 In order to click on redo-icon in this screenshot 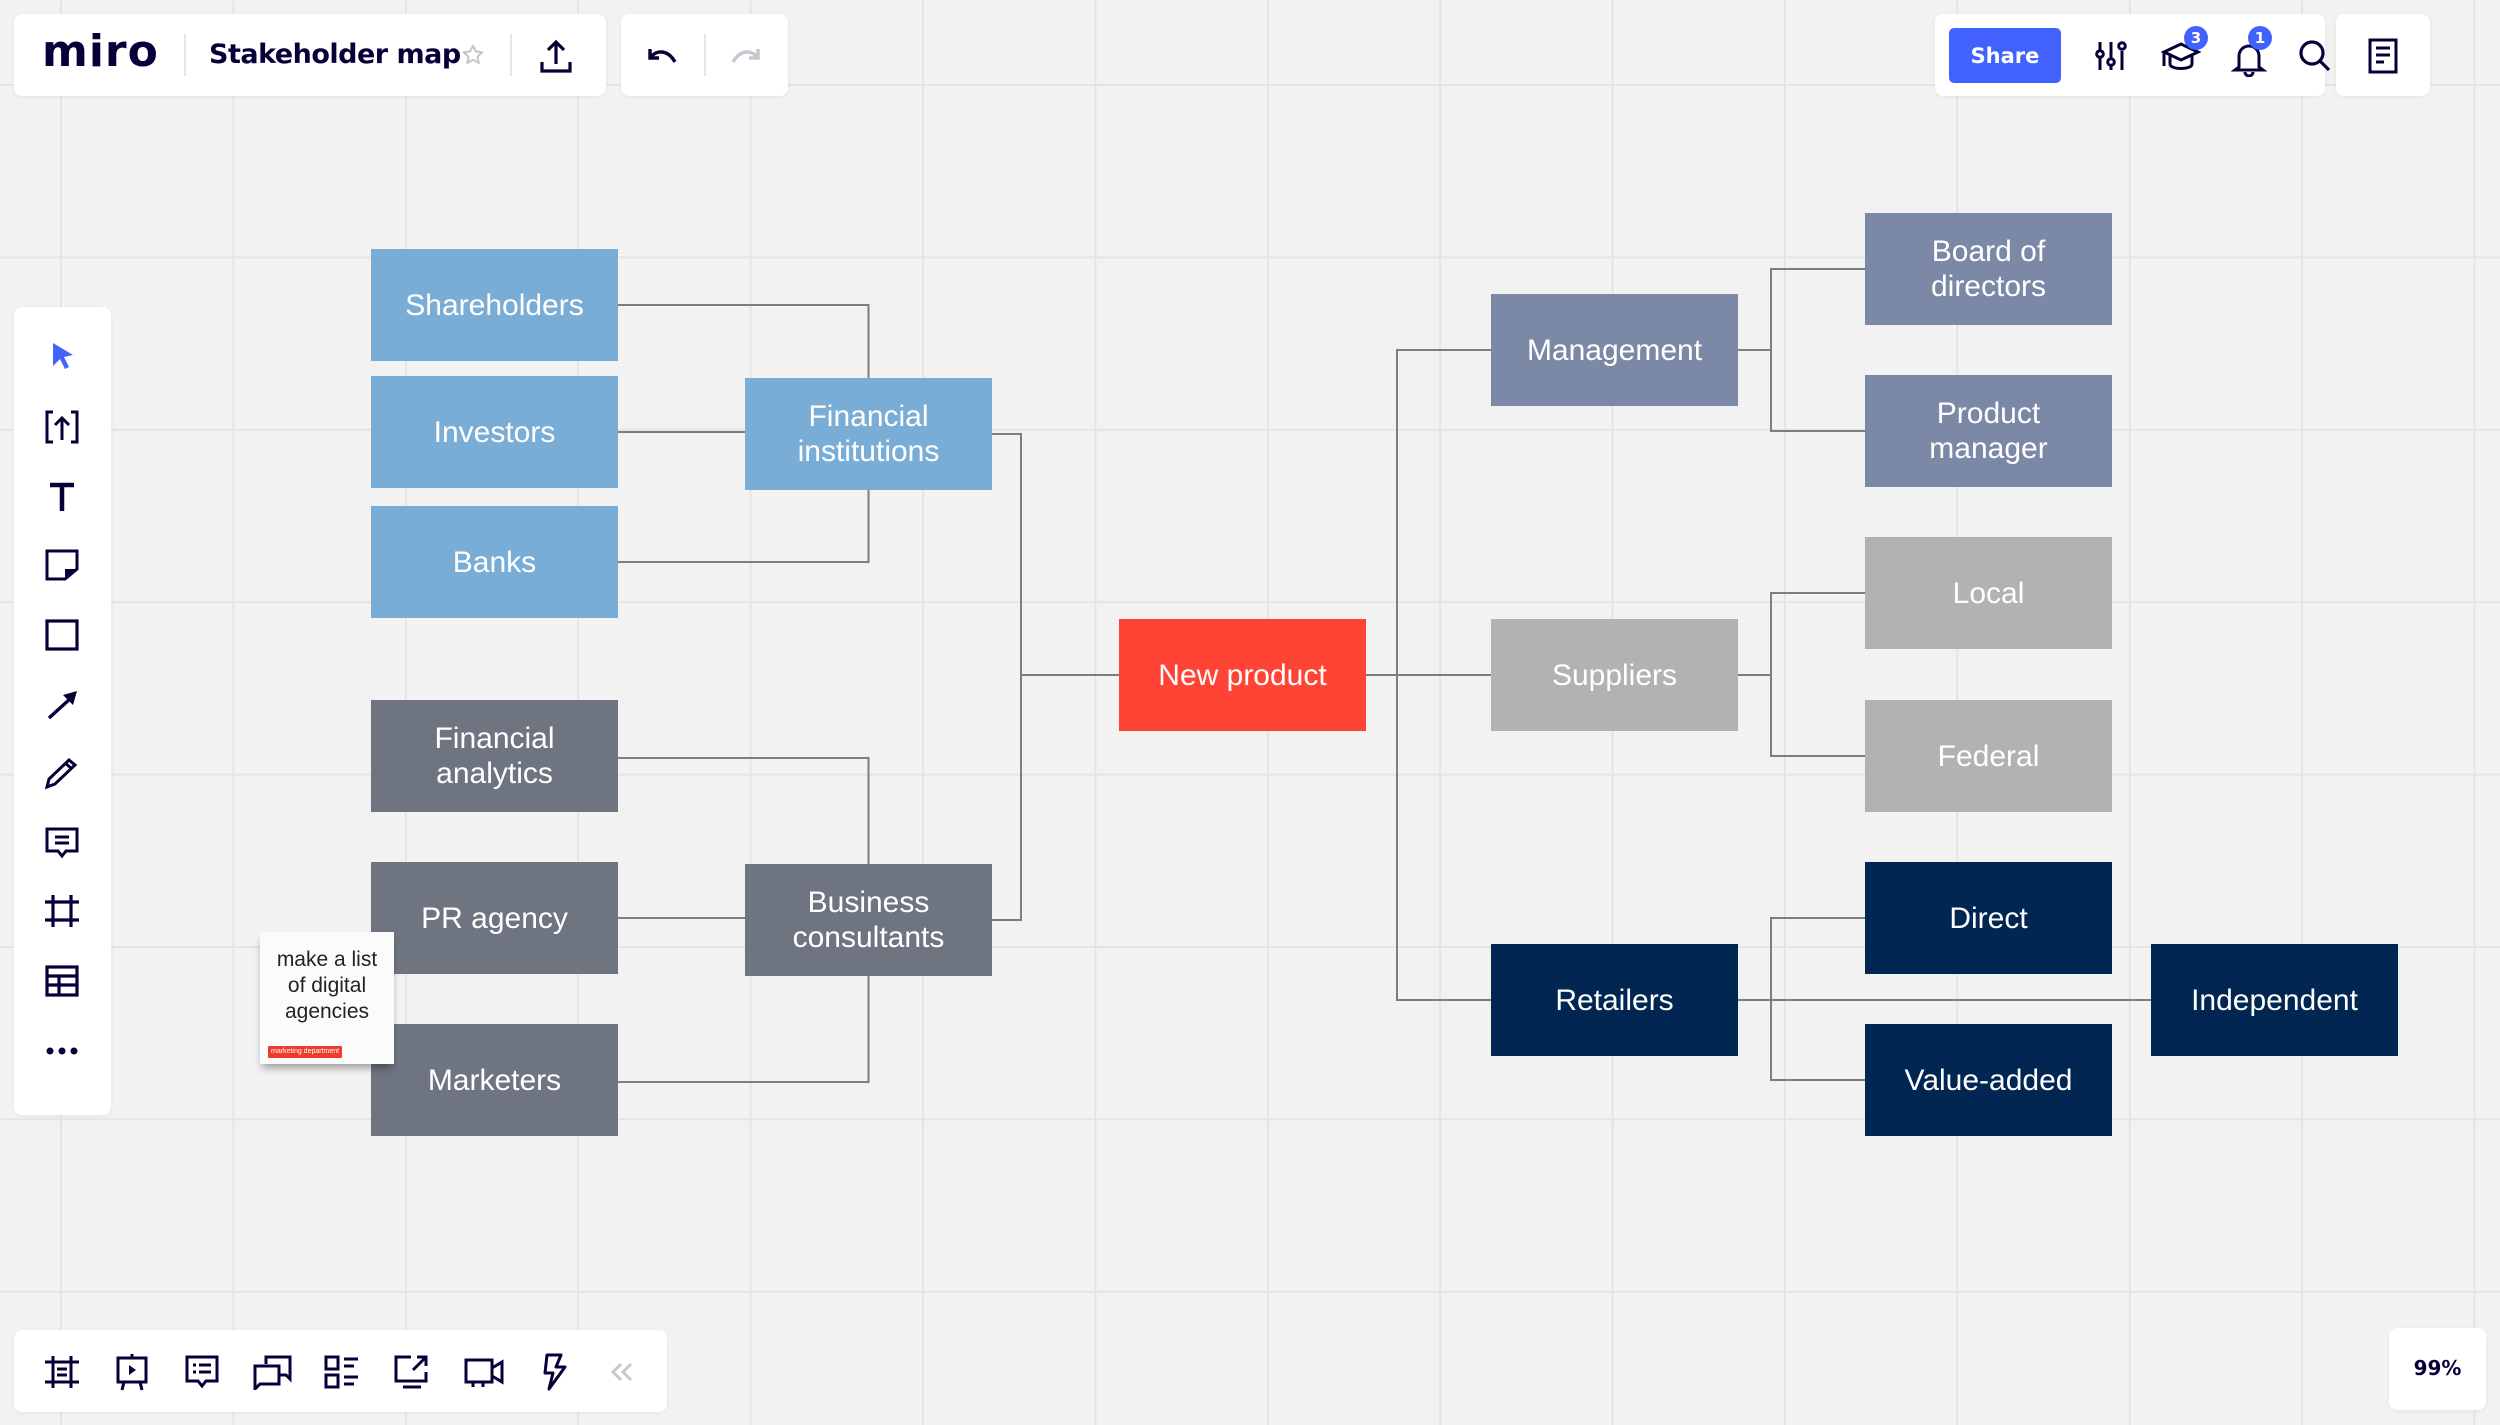, I will do `click(745, 56)`.